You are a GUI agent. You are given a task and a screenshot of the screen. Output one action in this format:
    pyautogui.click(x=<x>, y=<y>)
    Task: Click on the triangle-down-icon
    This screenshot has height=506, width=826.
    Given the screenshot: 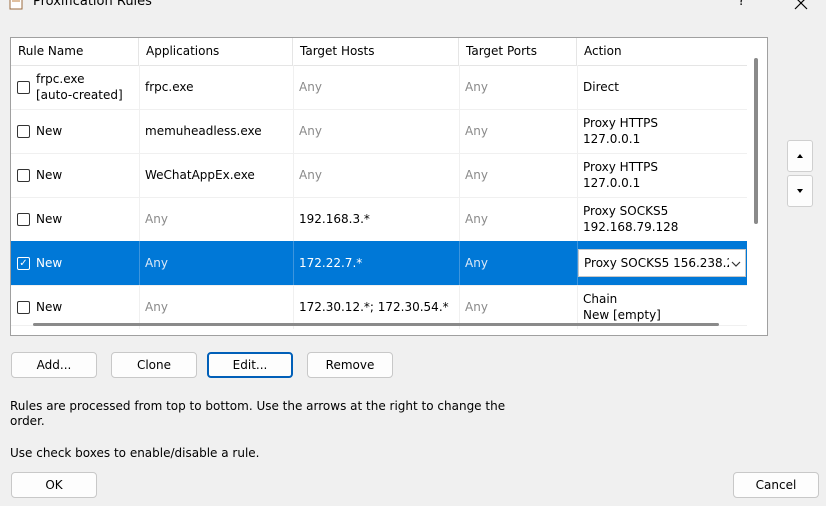 What is the action you would take?
    pyautogui.click(x=800, y=191)
    